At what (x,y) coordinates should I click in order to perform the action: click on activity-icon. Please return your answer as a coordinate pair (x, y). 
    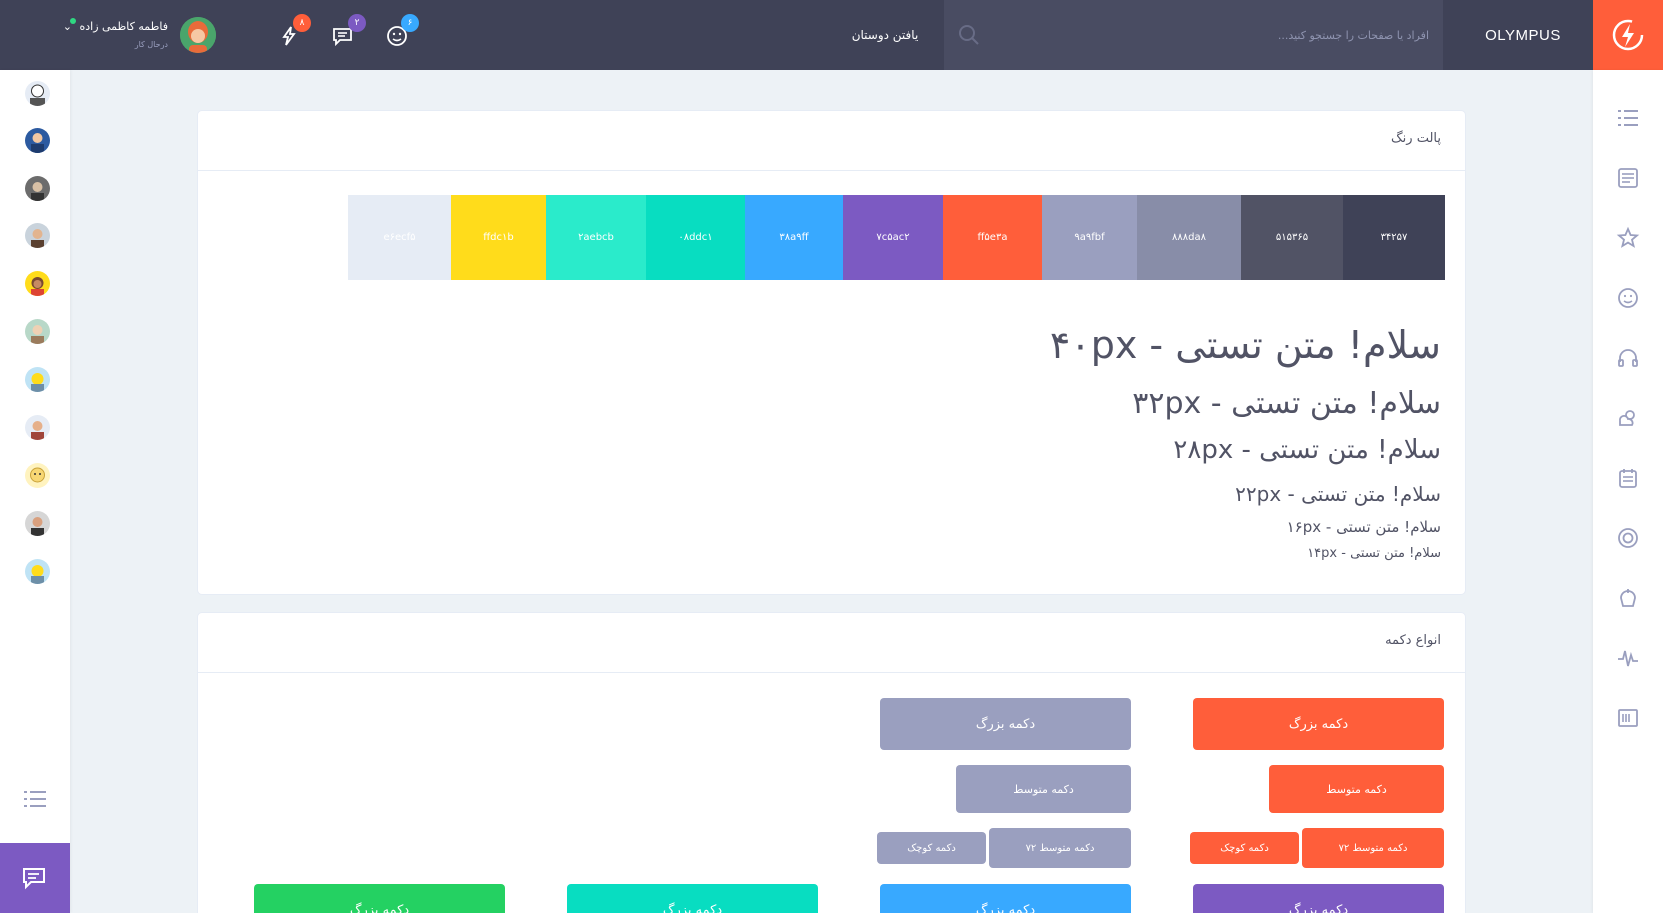
    Looking at the image, I should click on (1628, 658).